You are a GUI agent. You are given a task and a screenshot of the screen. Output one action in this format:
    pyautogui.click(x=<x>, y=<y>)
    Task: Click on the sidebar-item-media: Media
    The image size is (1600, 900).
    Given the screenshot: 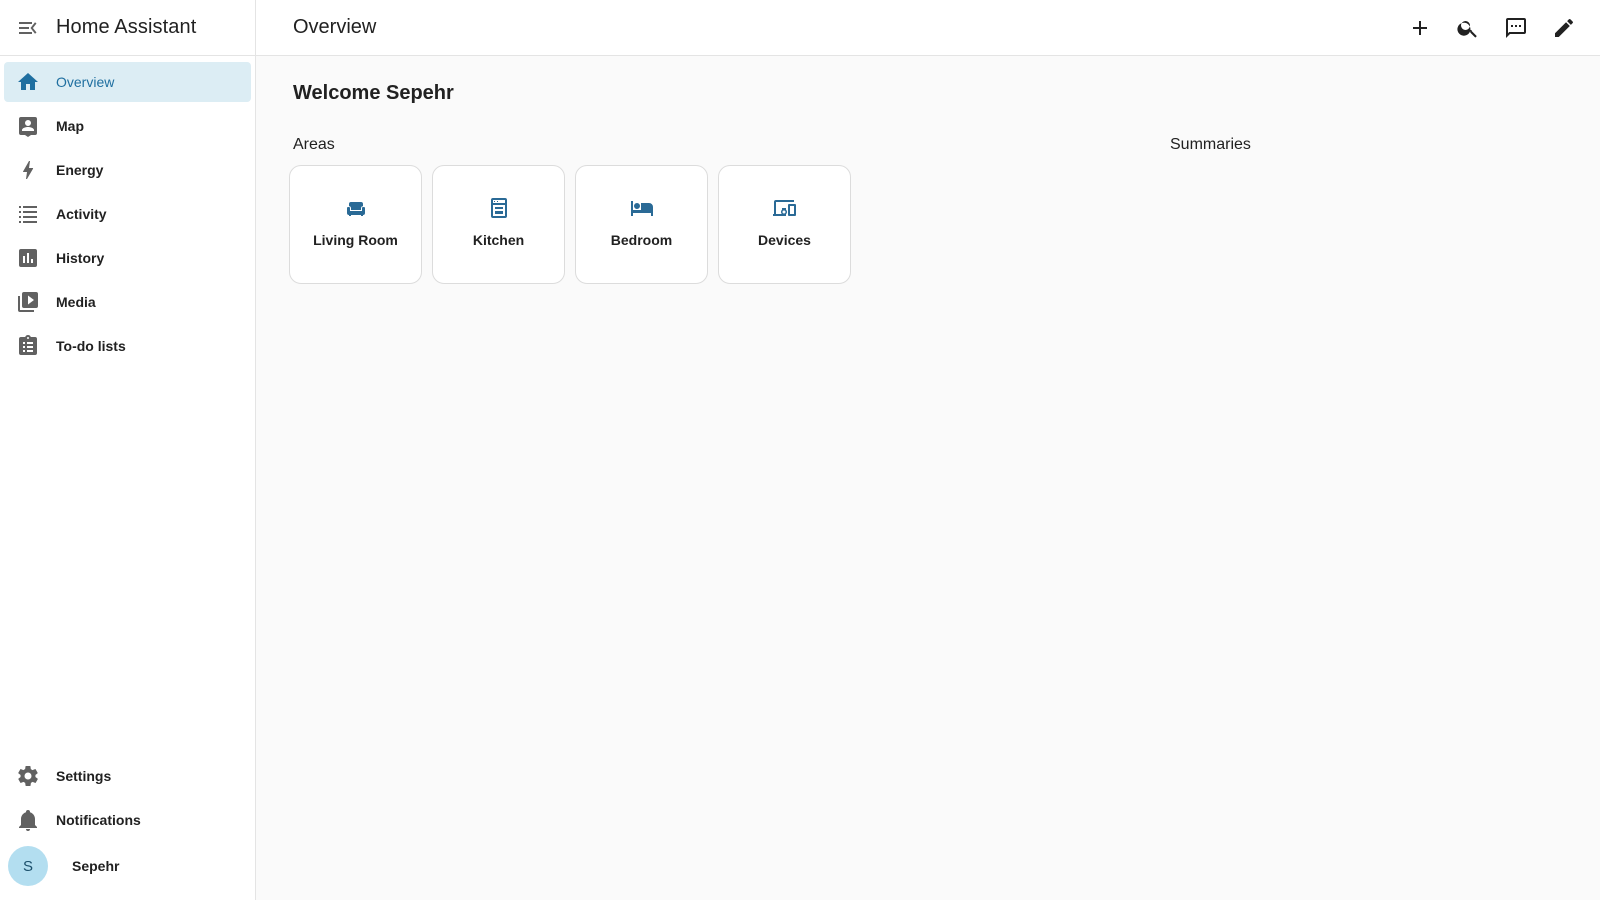 What is the action you would take?
    pyautogui.click(x=127, y=302)
    